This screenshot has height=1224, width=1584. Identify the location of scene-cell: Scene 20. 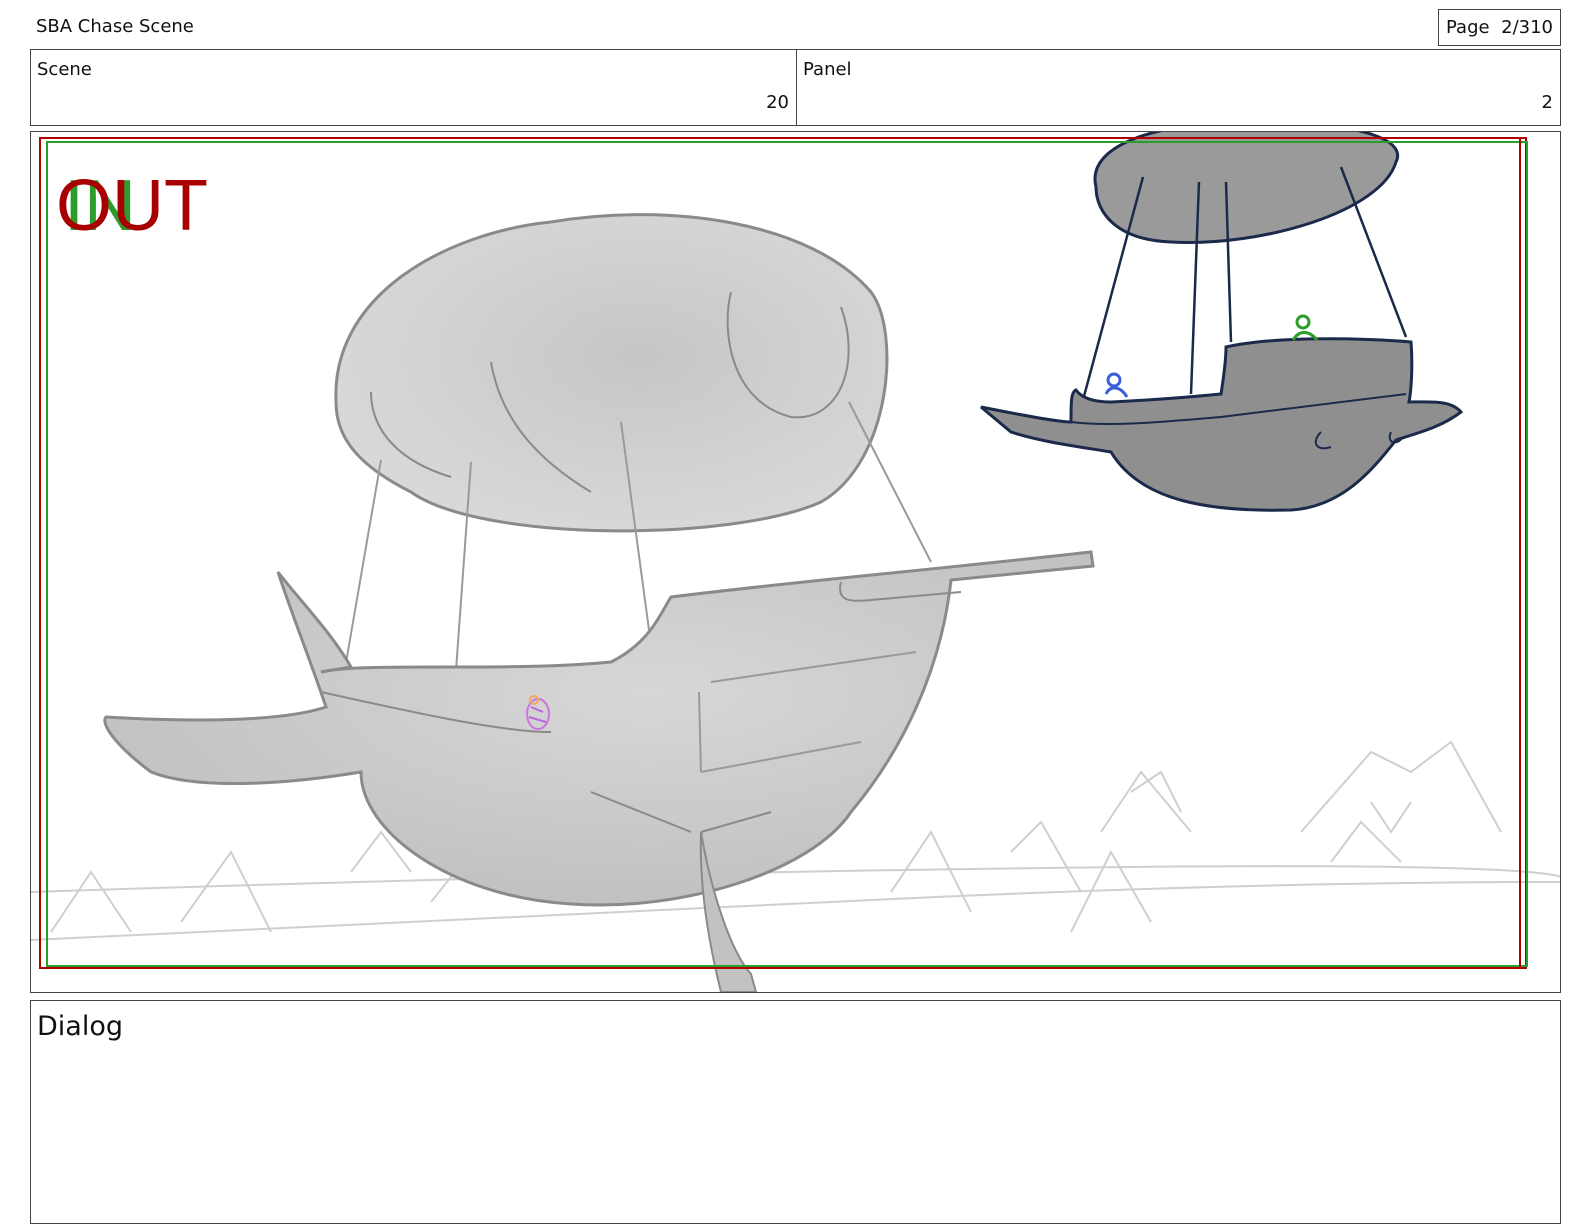
(414, 87).